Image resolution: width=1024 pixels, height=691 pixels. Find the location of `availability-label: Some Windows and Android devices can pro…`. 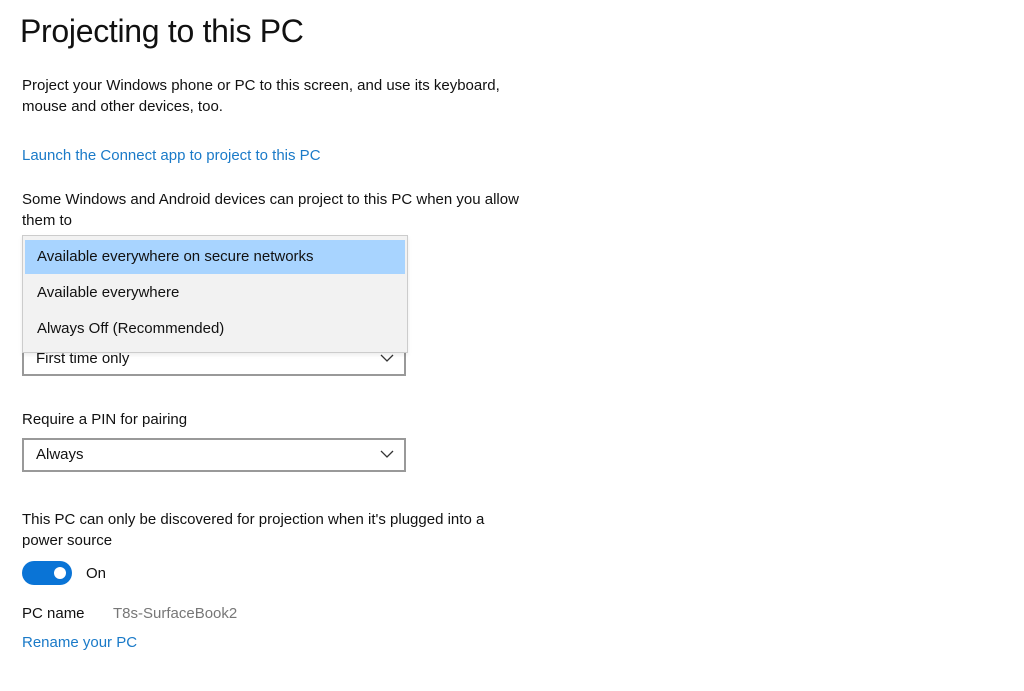

availability-label: Some Windows and Android devices can pro… is located at coordinates (270, 210).